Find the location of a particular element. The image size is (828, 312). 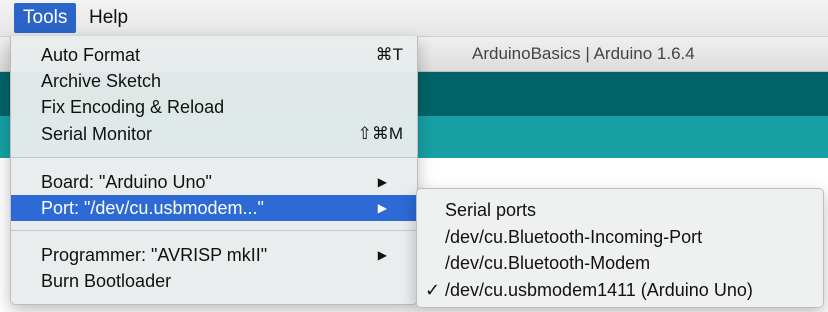

menu-item-auto-format: Auto Format ⌘T is located at coordinates (214, 55).